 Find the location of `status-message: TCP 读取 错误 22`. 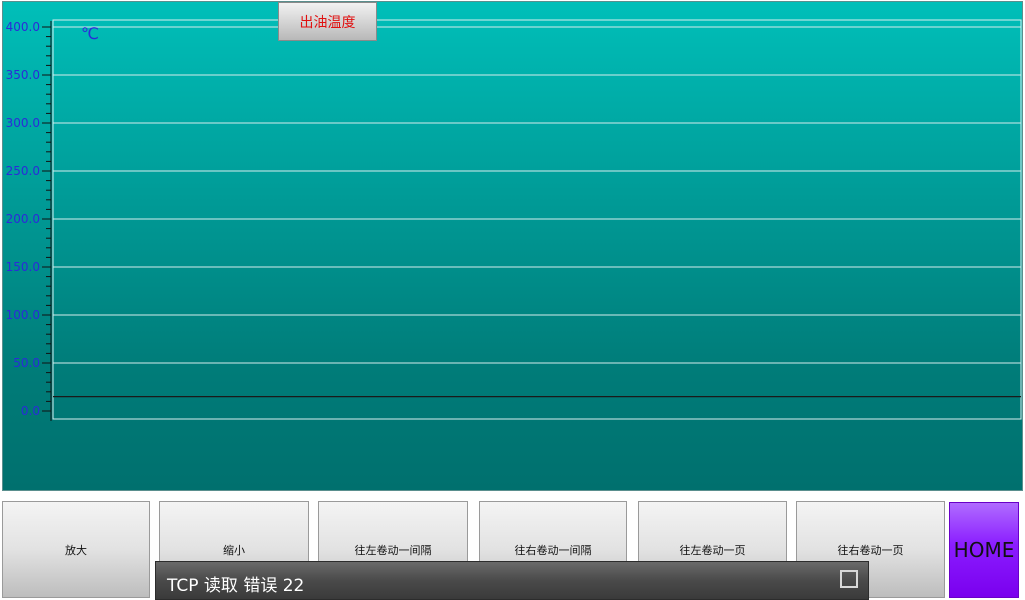

status-message: TCP 读取 错误 22 is located at coordinates (236, 586).